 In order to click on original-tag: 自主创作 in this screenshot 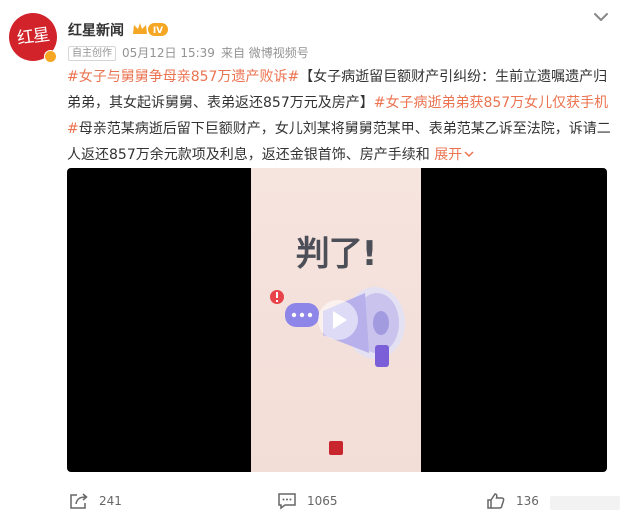, I will do `click(92, 53)`.